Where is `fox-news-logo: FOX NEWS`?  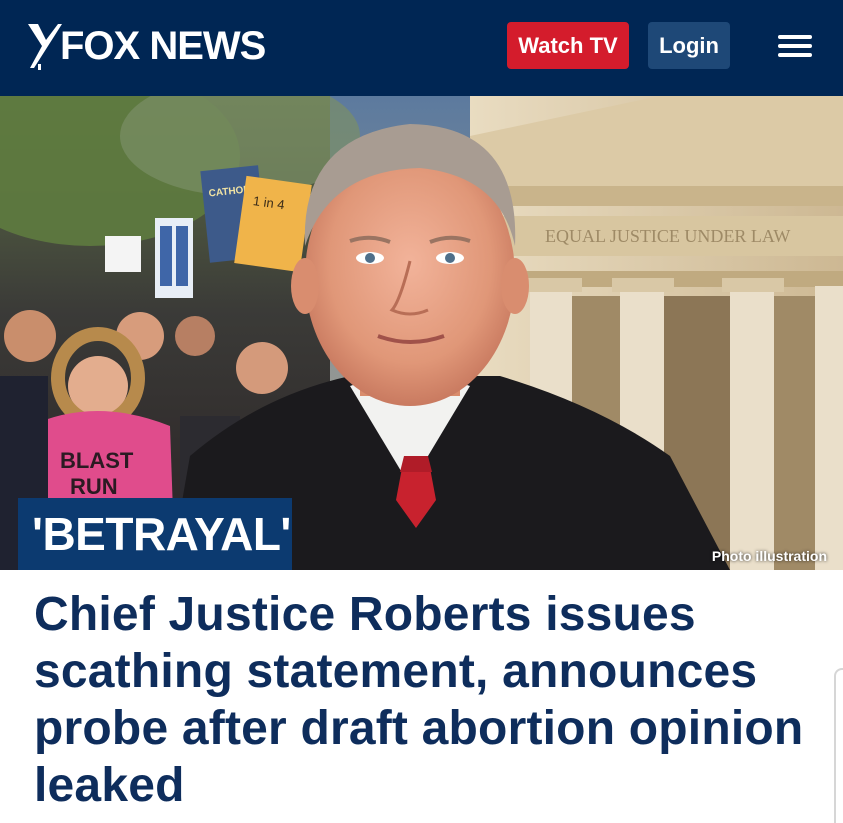
fox-news-logo: FOX NEWS is located at coordinates (159, 46).